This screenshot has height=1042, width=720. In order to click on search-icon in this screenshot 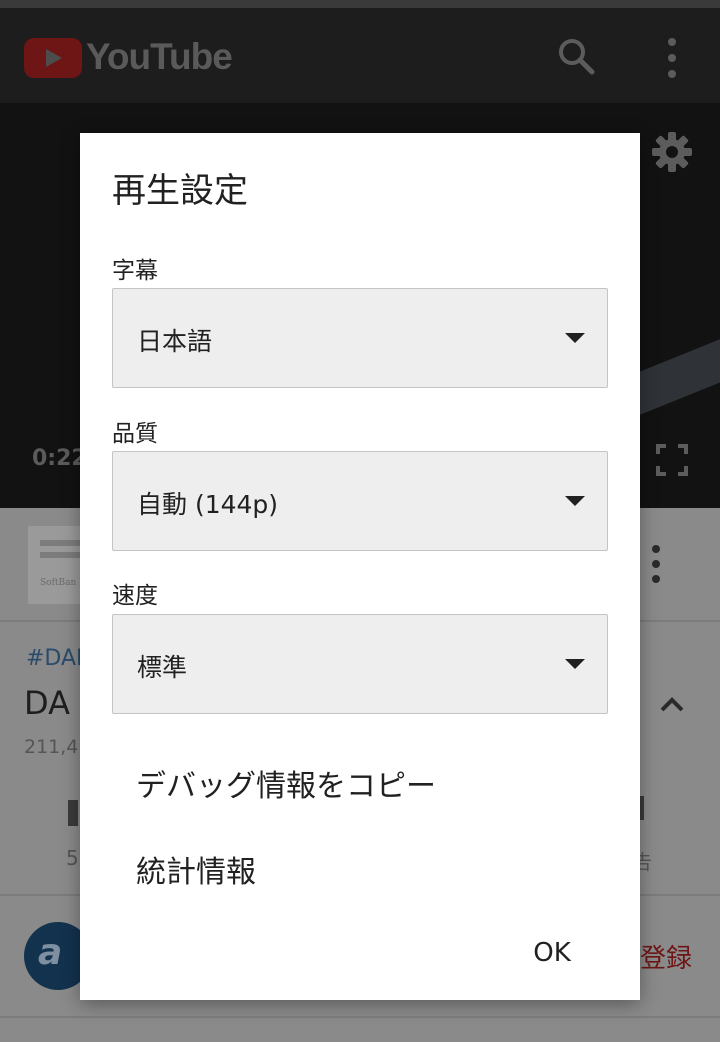, I will do `click(576, 56)`.